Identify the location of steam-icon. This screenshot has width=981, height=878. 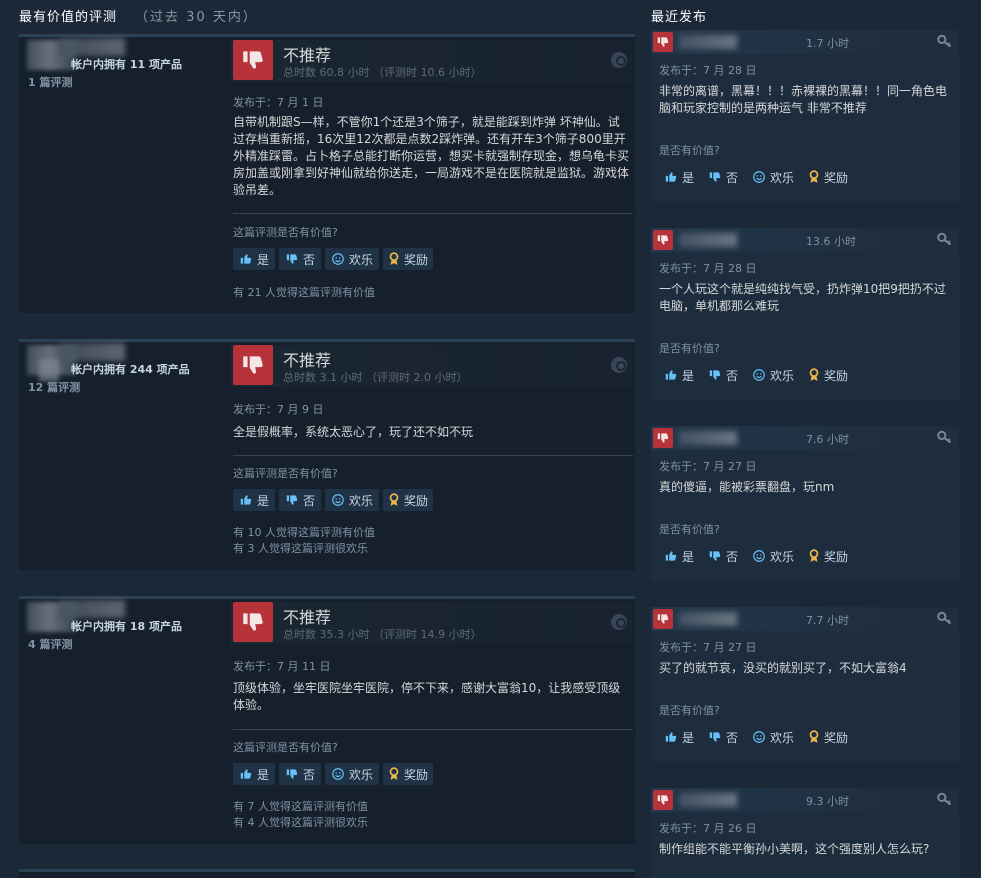
(619, 60).